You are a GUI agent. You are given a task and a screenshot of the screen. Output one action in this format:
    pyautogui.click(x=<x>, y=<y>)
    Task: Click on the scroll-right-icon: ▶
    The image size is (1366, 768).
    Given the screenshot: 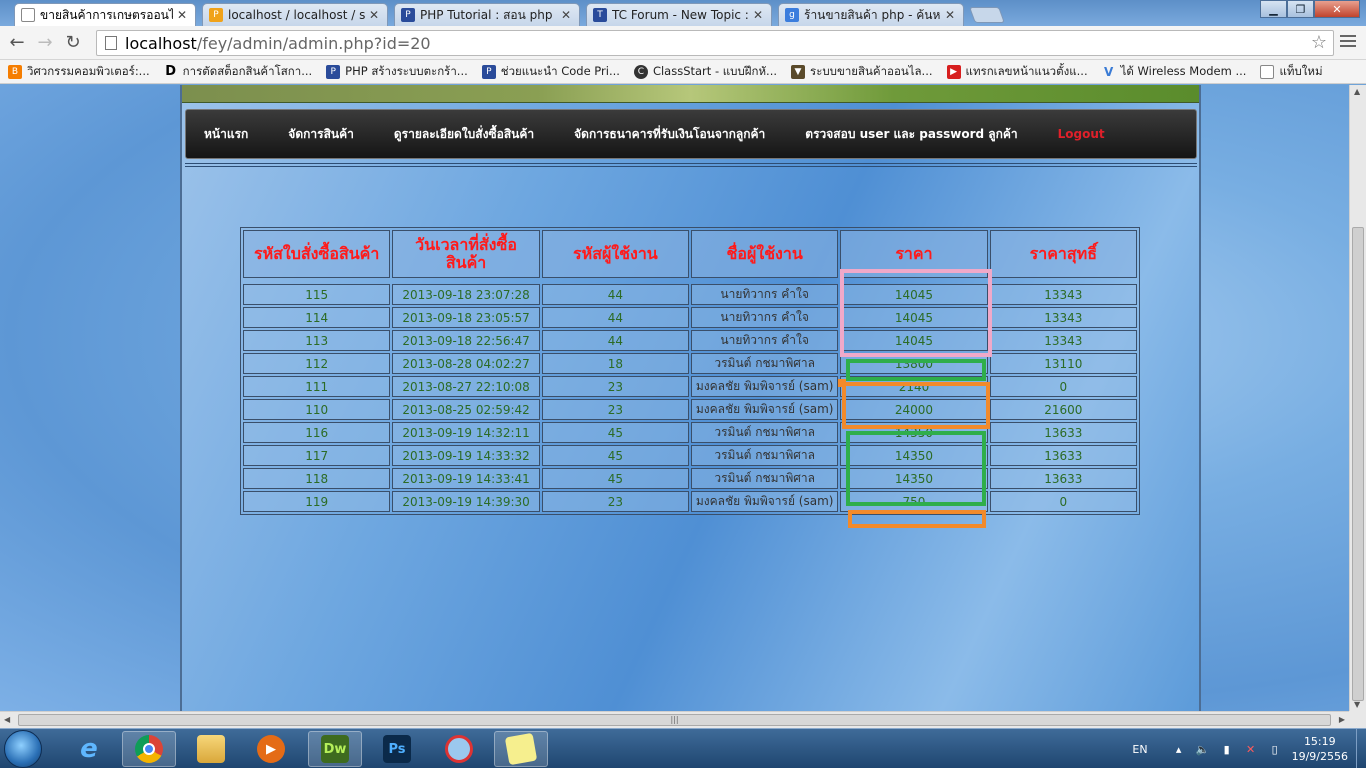 What is the action you would take?
    pyautogui.click(x=1342, y=719)
    